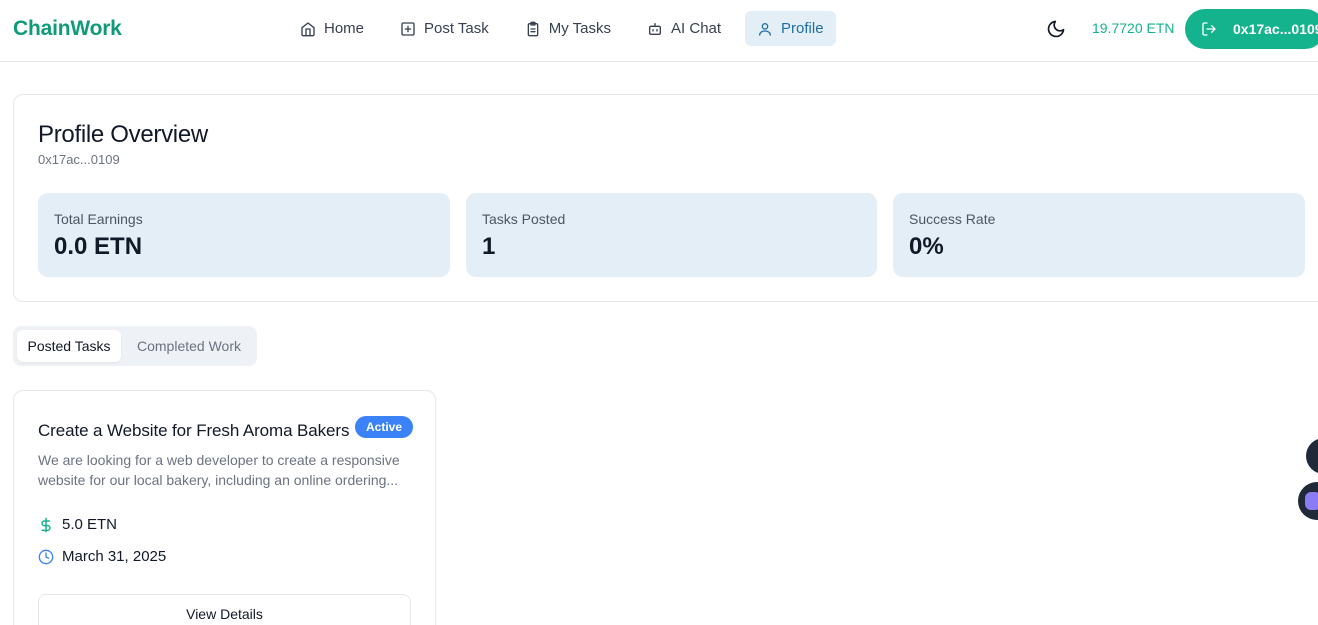 The height and width of the screenshot is (625, 1318). I want to click on nav-ai-chat: AI Chat, so click(684, 28).